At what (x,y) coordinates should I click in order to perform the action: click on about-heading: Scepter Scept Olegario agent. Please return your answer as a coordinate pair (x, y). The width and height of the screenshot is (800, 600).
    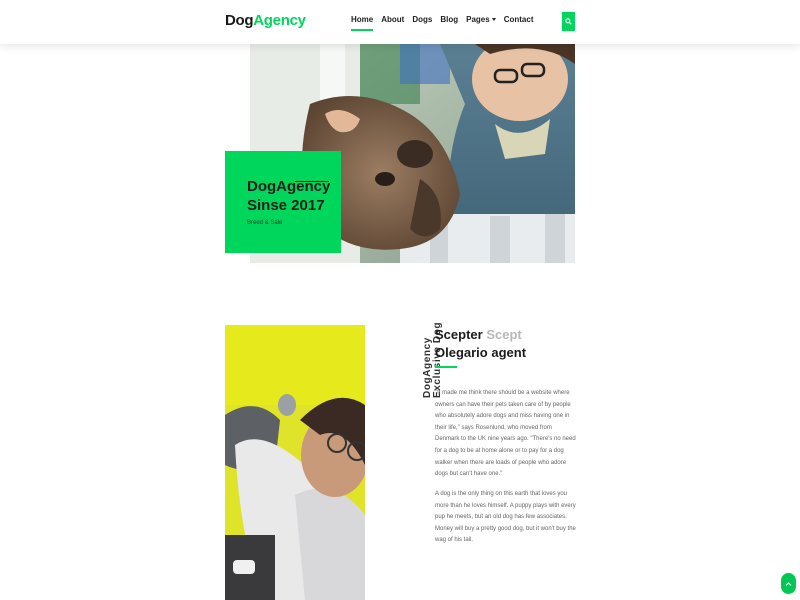
    Looking at the image, I should click on (505, 344).